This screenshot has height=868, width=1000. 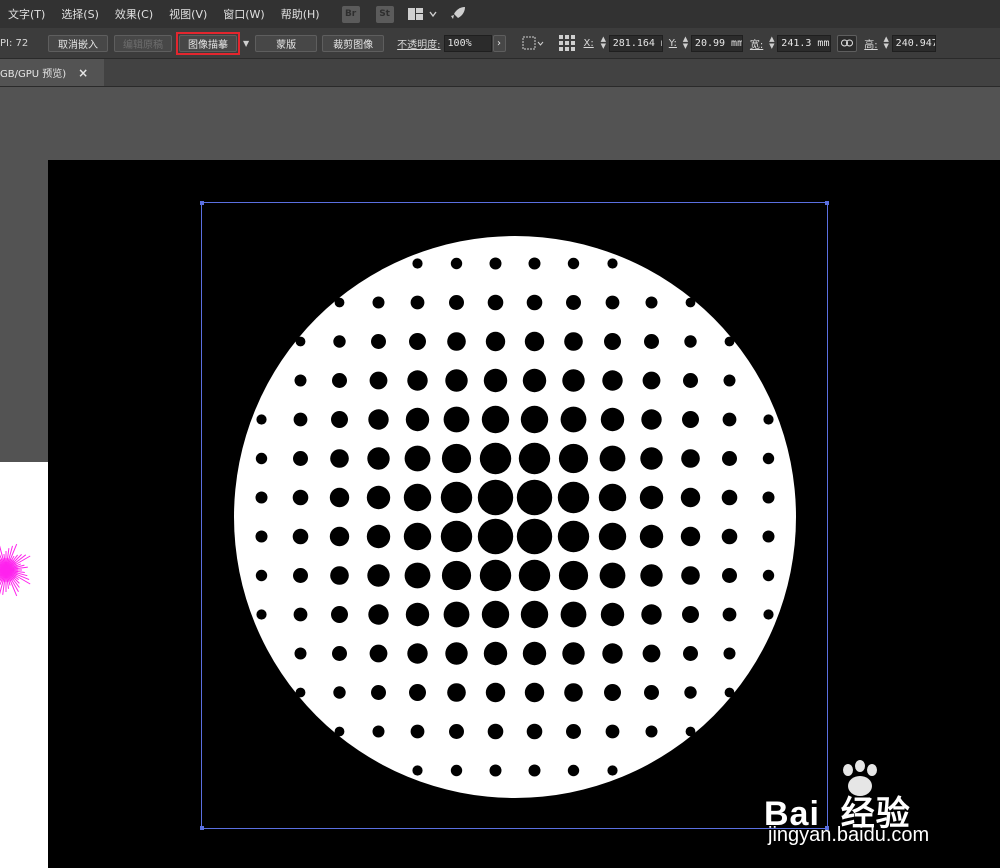 I want to click on mask-button: 蒙版, so click(x=286, y=43).